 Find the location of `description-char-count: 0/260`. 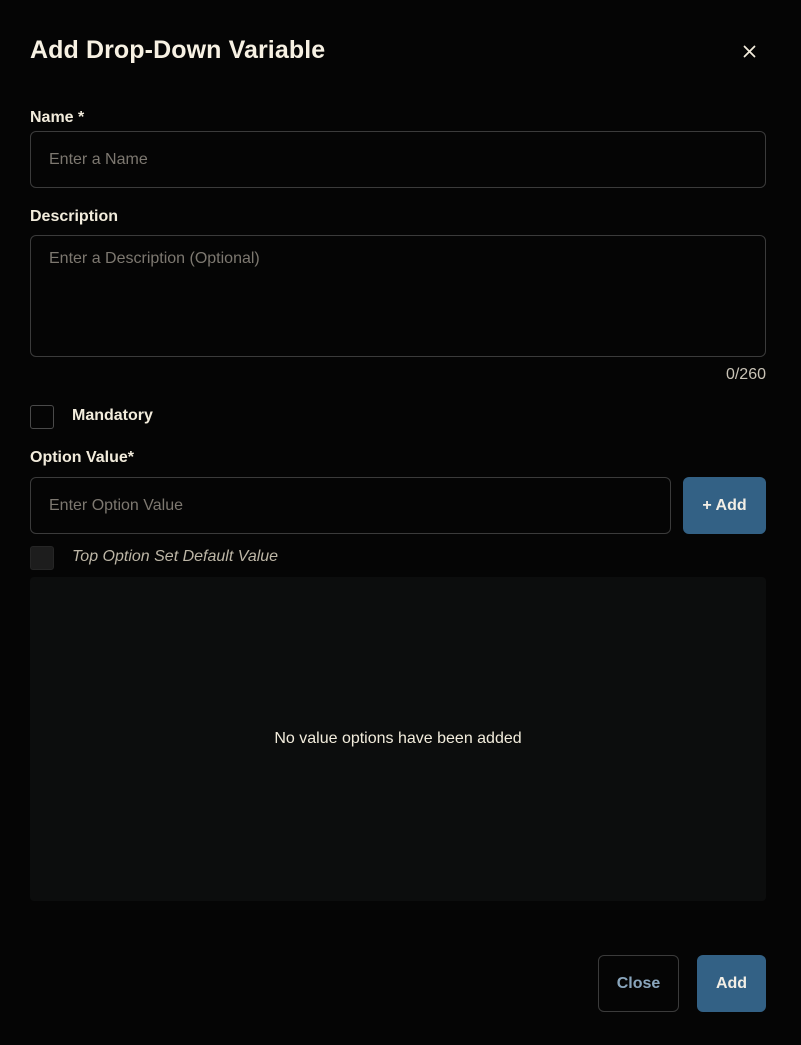

description-char-count: 0/260 is located at coordinates (745, 374).